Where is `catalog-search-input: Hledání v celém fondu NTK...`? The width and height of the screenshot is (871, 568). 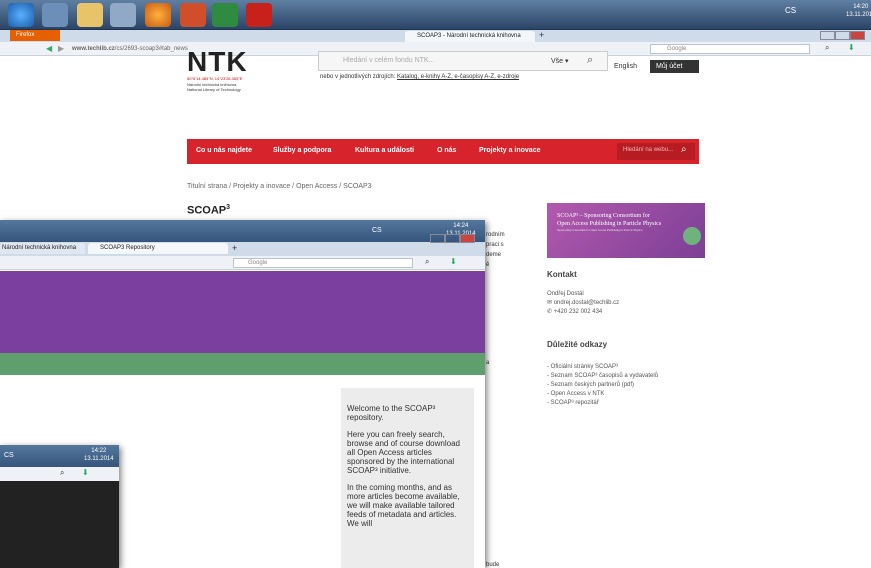
catalog-search-input: Hledání v celém fondu NTK... is located at coordinates (388, 60).